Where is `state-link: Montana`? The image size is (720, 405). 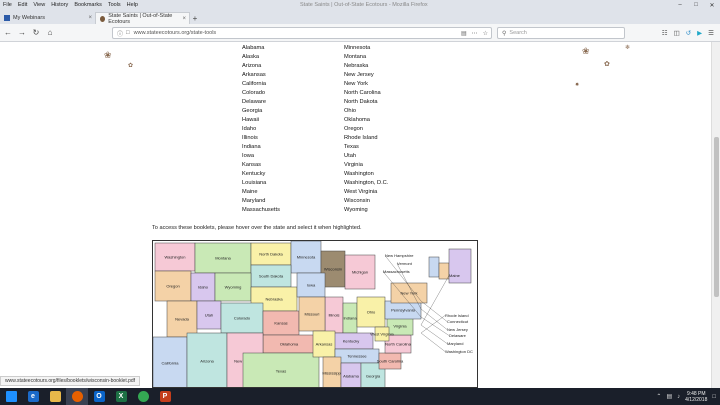
state-link: Montana is located at coordinates (366, 57).